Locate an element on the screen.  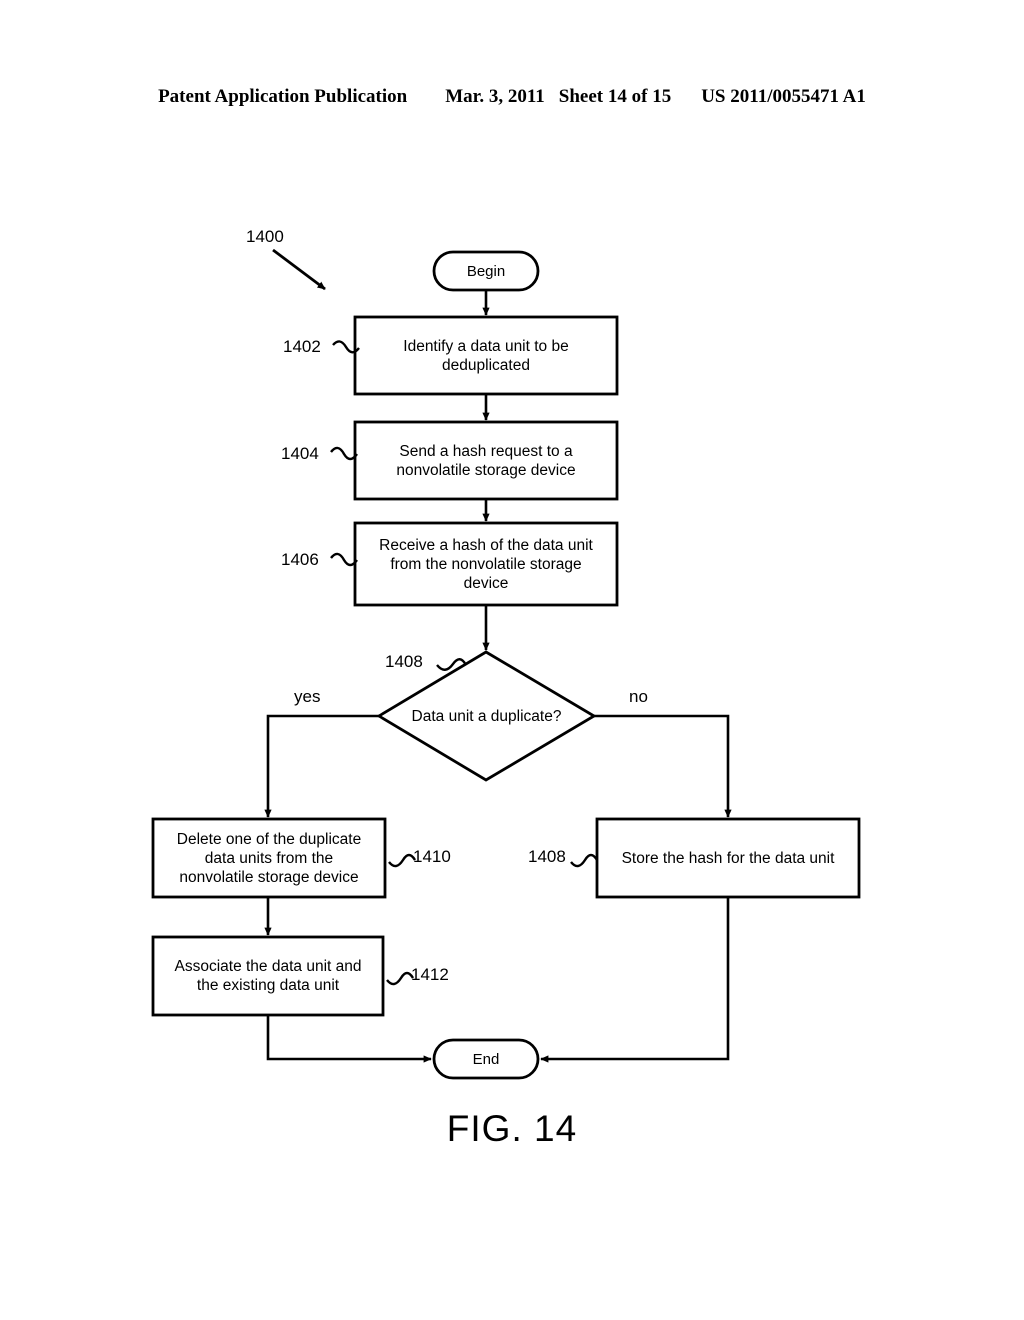
shape-begin is located at coordinates (486, 271).